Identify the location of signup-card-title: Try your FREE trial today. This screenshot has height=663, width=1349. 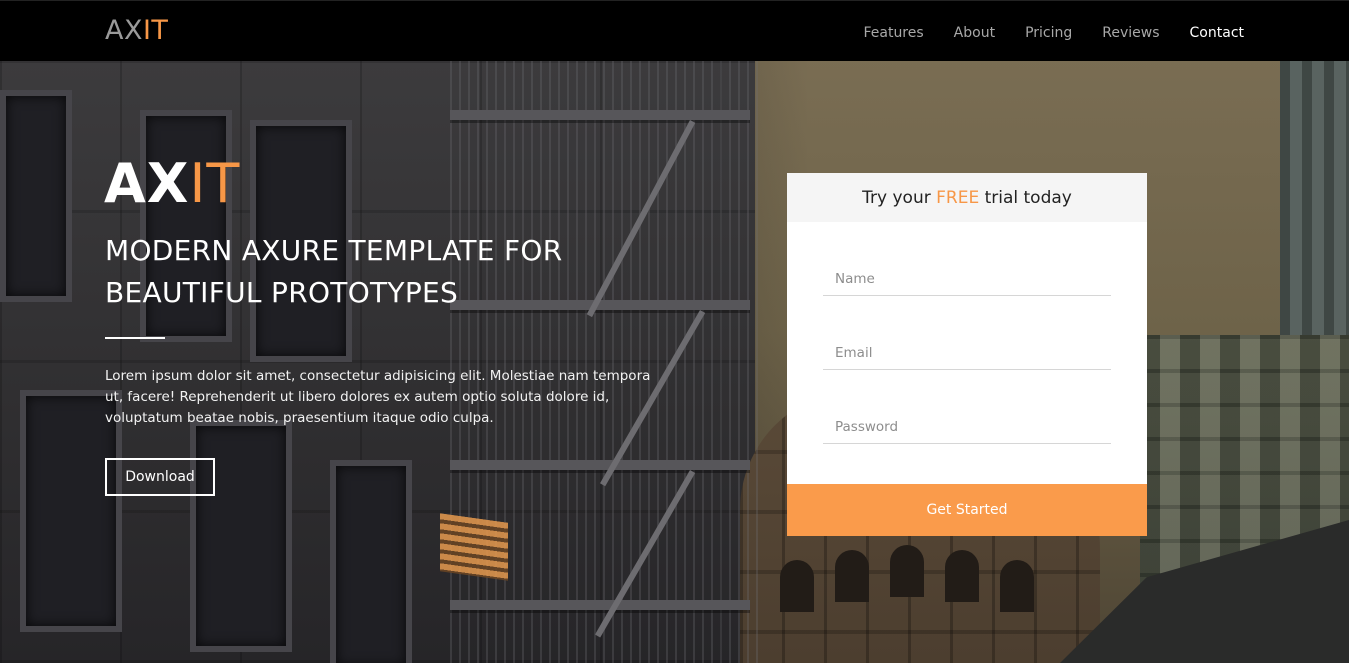
(967, 197).